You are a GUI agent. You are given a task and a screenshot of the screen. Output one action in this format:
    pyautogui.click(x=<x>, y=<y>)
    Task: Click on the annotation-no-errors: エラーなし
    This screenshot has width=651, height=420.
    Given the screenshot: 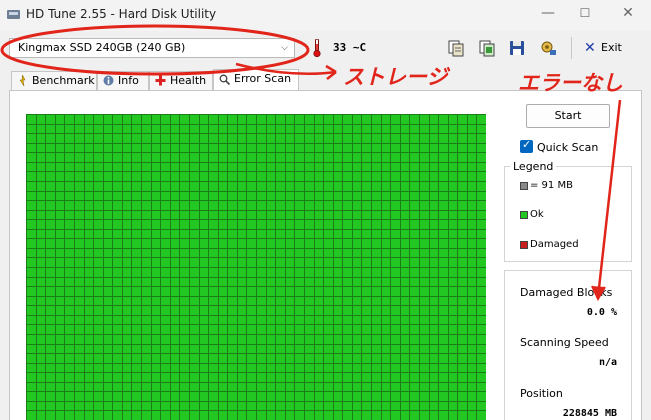 What is the action you would take?
    pyautogui.click(x=570, y=83)
    